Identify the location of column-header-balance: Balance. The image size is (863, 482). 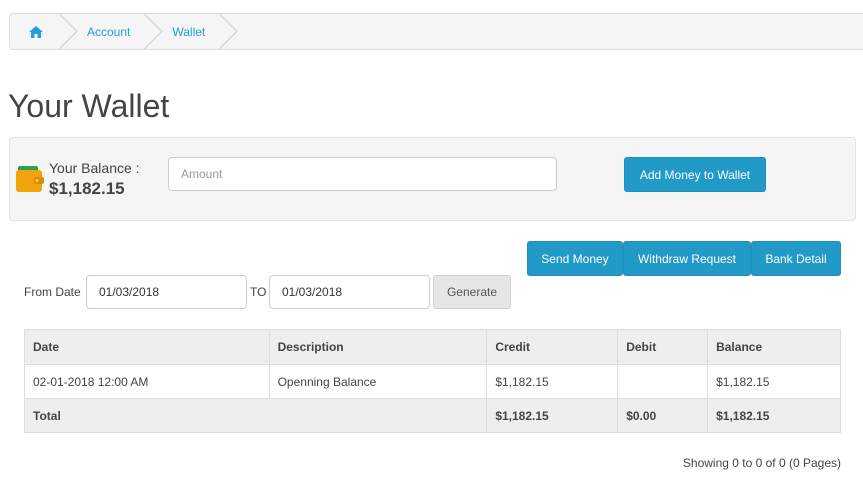
(774, 347).